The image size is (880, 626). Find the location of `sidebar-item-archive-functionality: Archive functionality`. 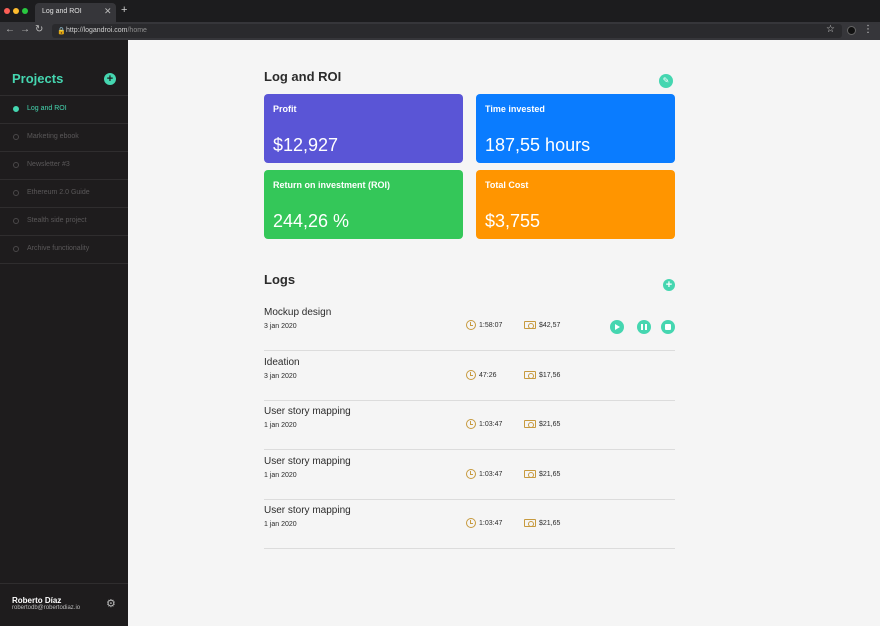

sidebar-item-archive-functionality: Archive functionality is located at coordinates (64, 250).